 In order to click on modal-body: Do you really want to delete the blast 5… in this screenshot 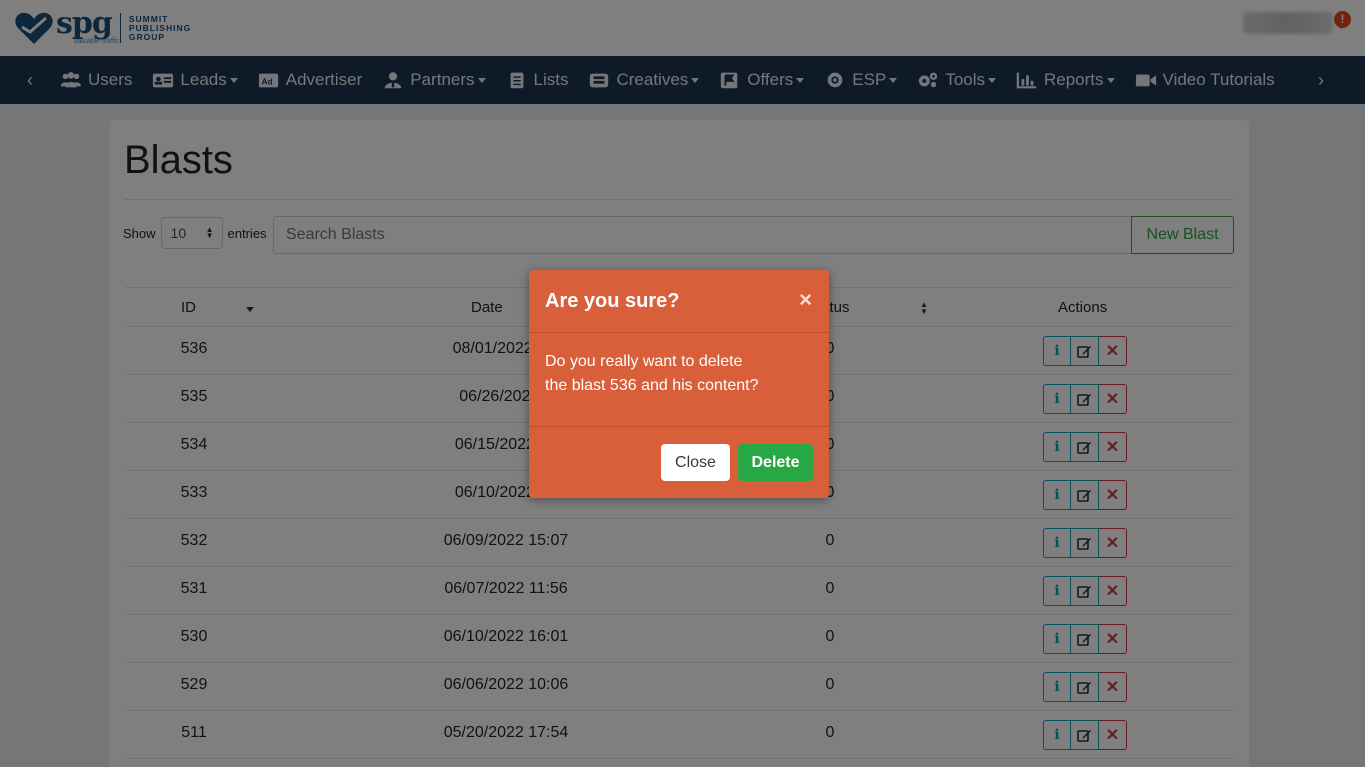, I will do `click(679, 380)`.